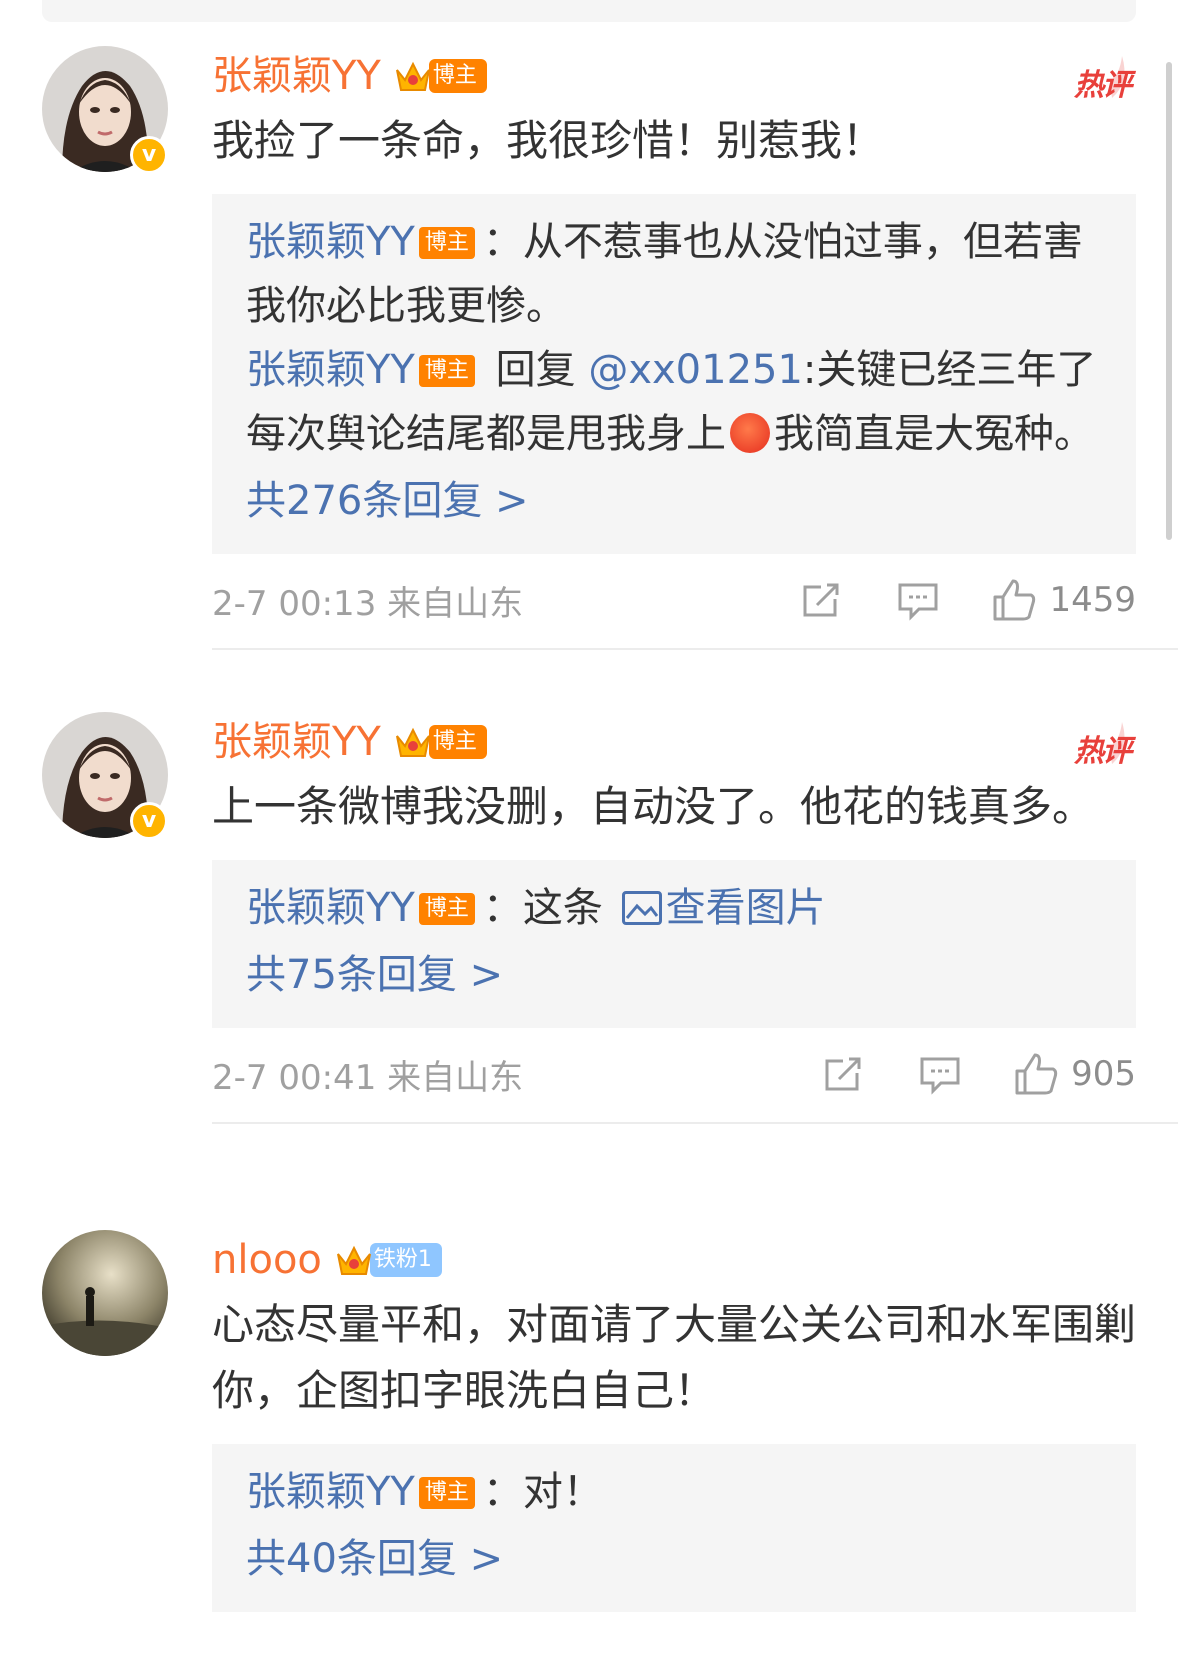  Describe the element at coordinates (542, 1492) in the screenshot. I see `reply-text: ：对！` at that location.